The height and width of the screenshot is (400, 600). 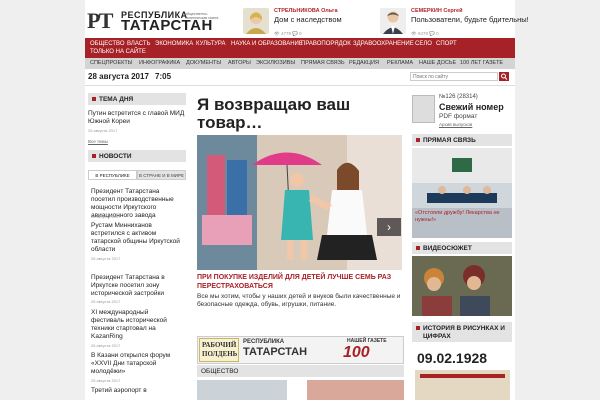 What do you see at coordinates (220, 371) in the screenshot?
I see `section-label: ОБЩЕСТВО` at bounding box center [220, 371].